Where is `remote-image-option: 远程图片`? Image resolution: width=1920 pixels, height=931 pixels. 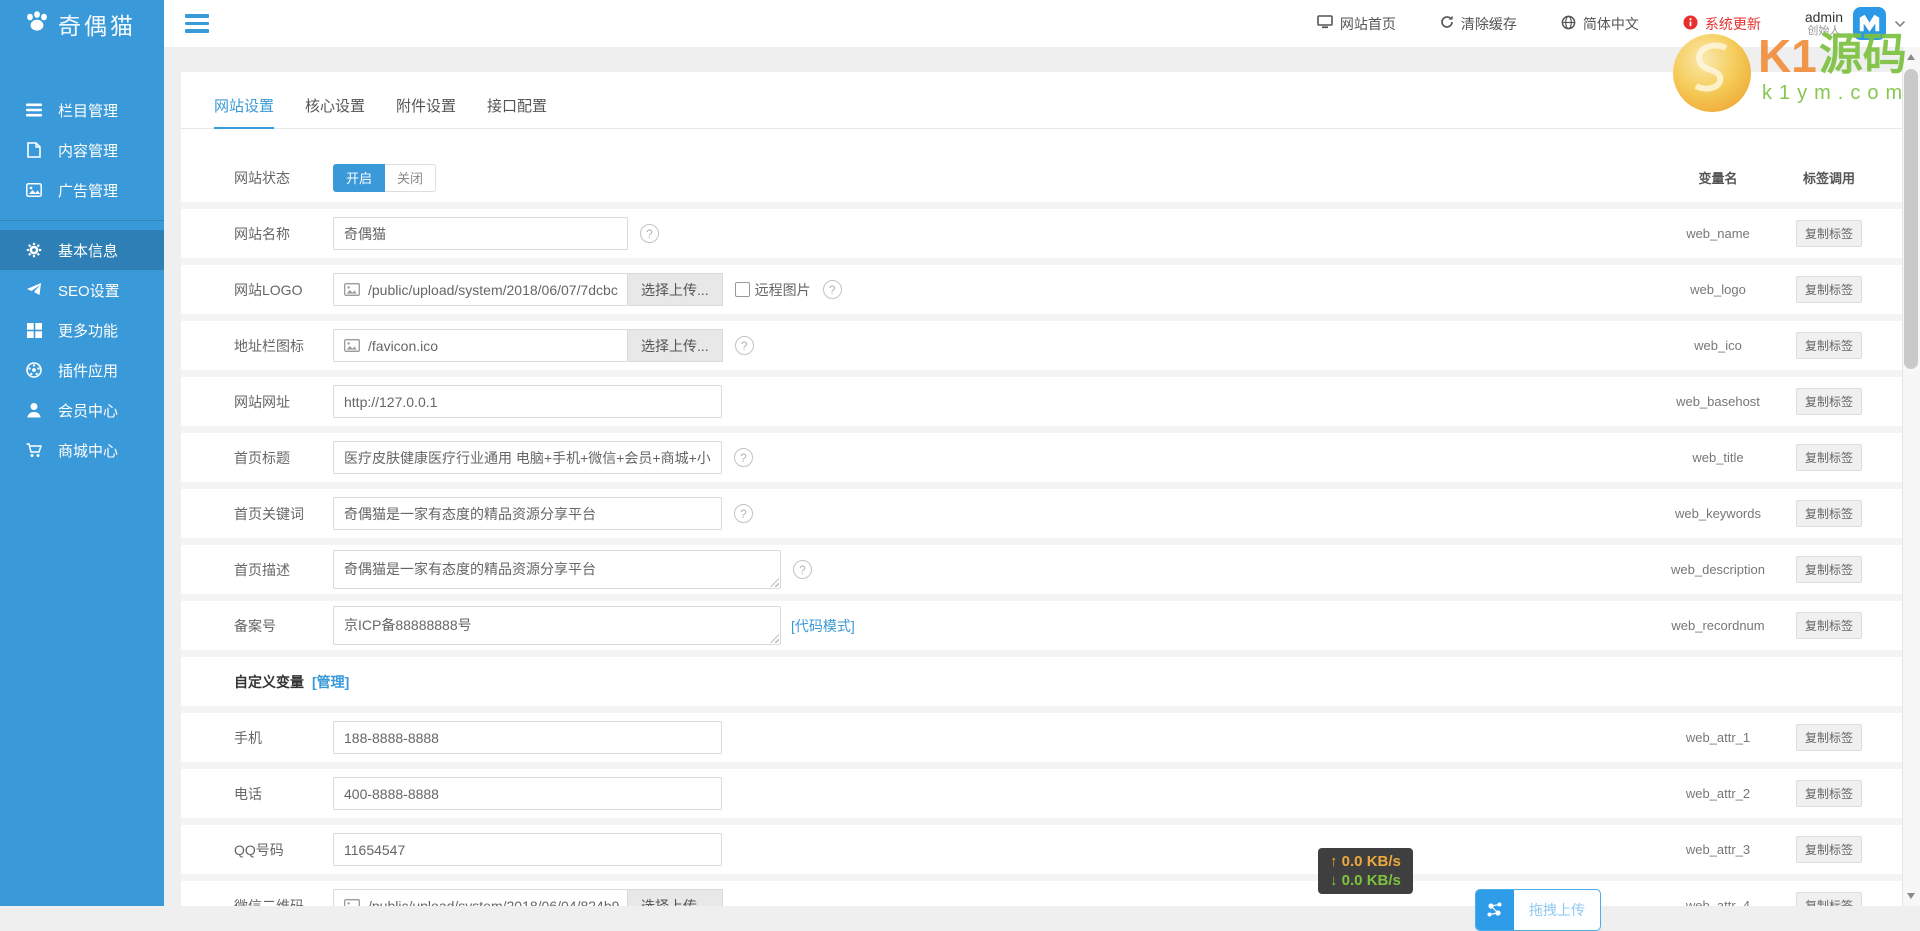 remote-image-option: 远程图片 is located at coordinates (772, 290).